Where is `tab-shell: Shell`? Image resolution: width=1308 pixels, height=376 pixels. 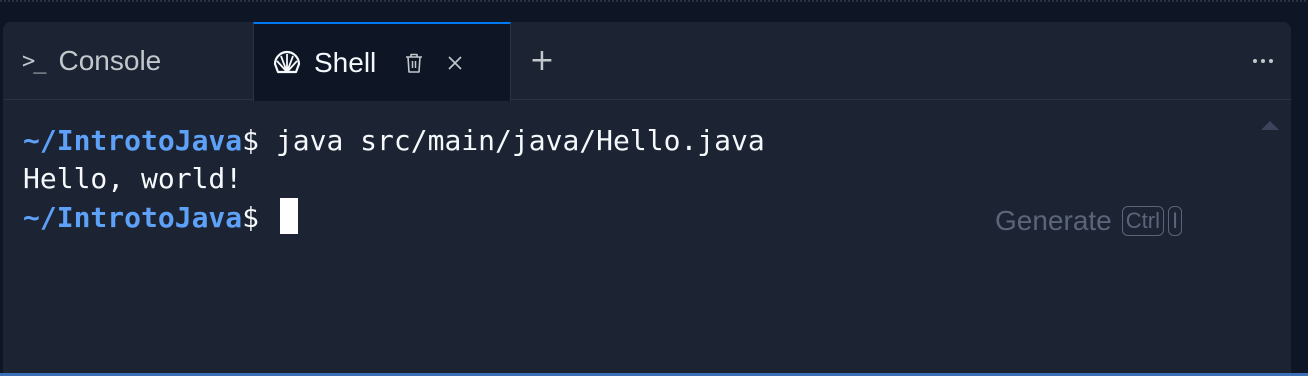 tab-shell: Shell is located at coordinates (382, 61).